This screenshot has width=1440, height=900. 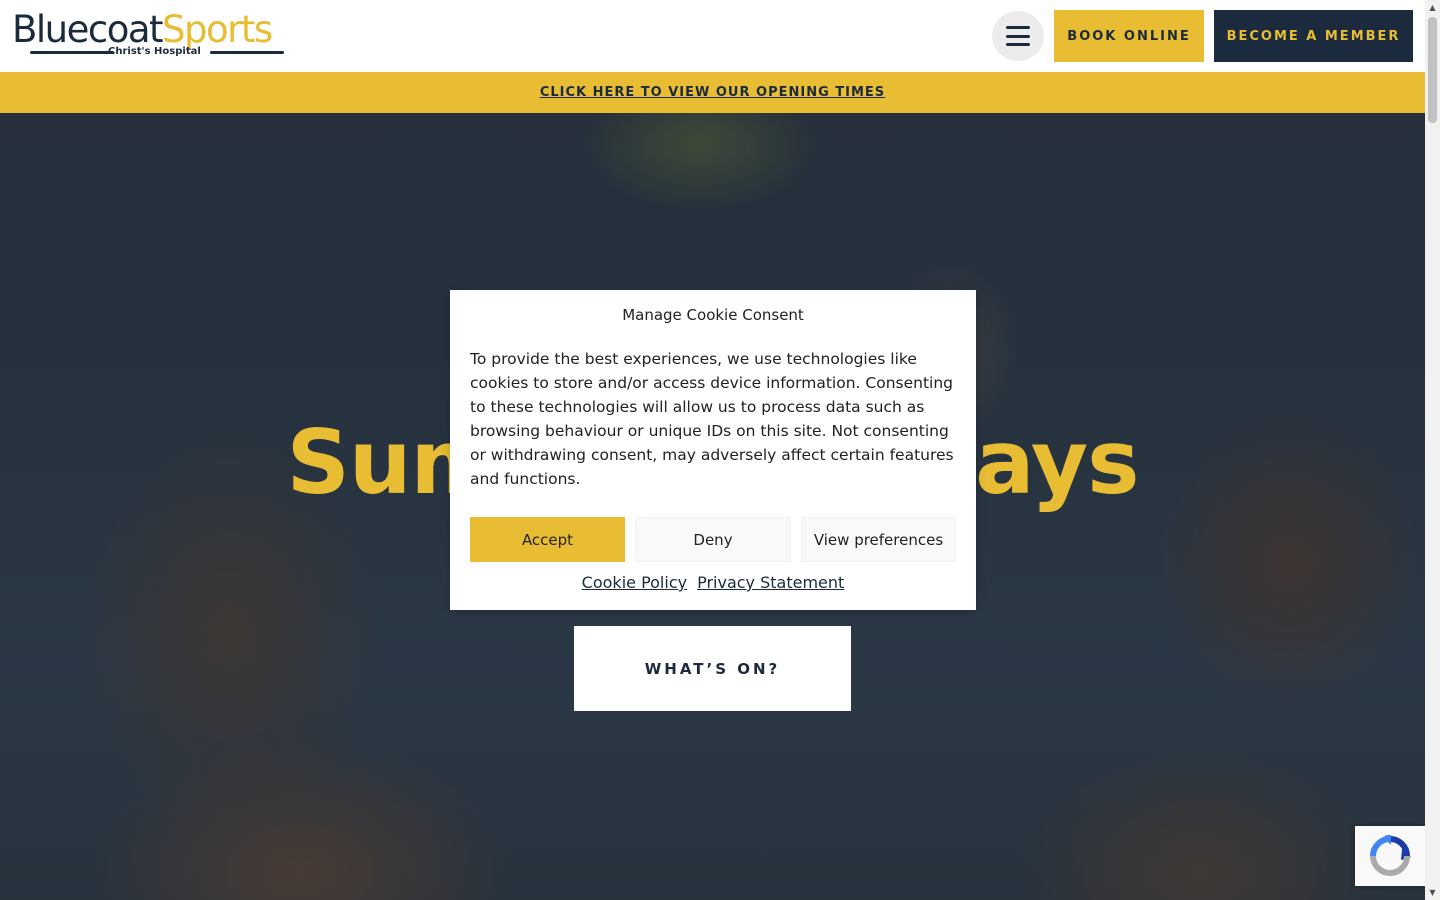 I want to click on scroll-up-arrow-icon: ▲, so click(x=1432, y=7).